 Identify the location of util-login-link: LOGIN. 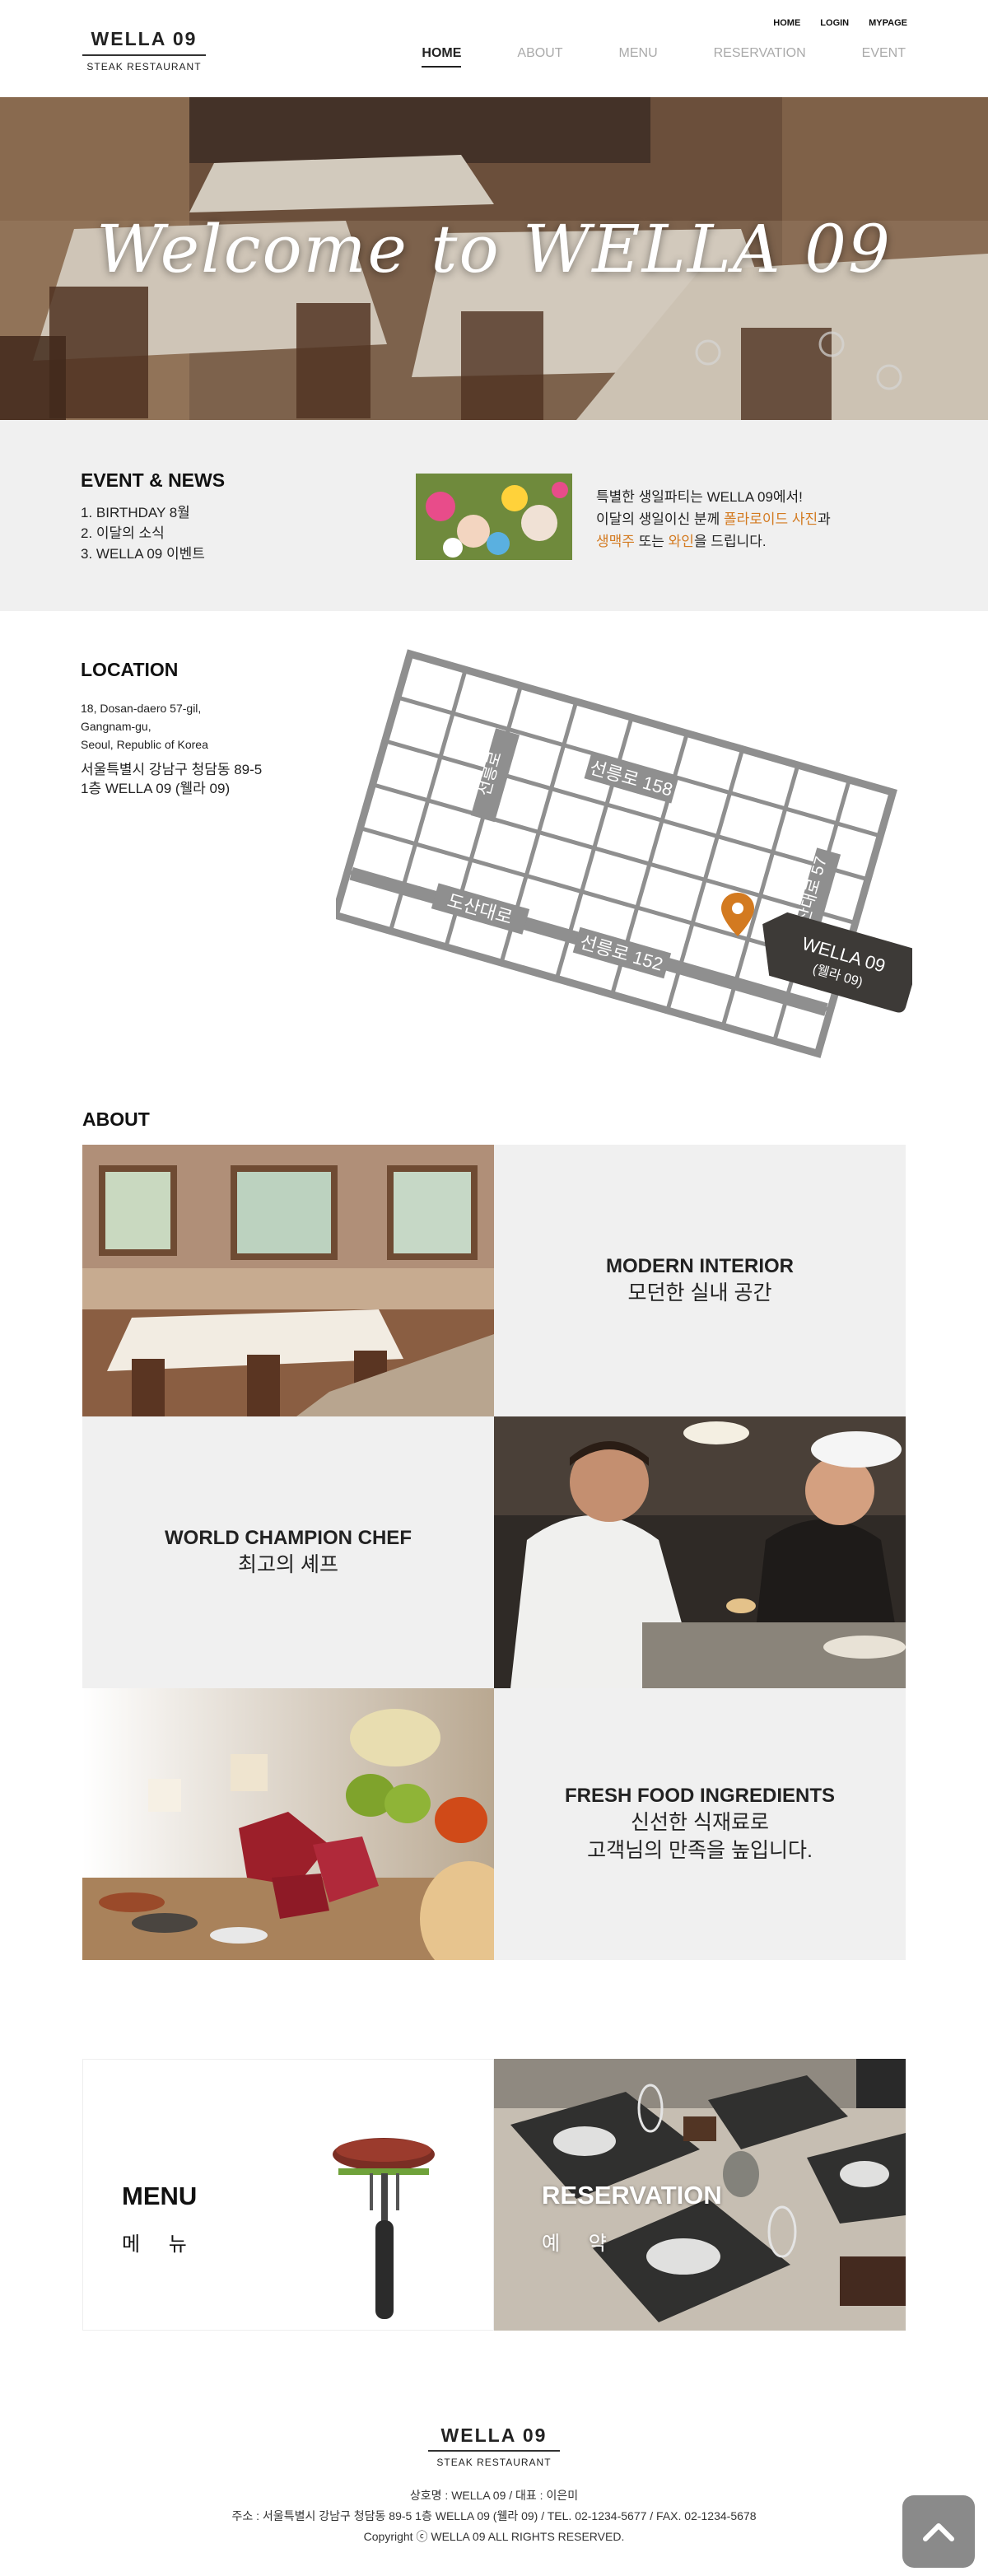
(834, 23).